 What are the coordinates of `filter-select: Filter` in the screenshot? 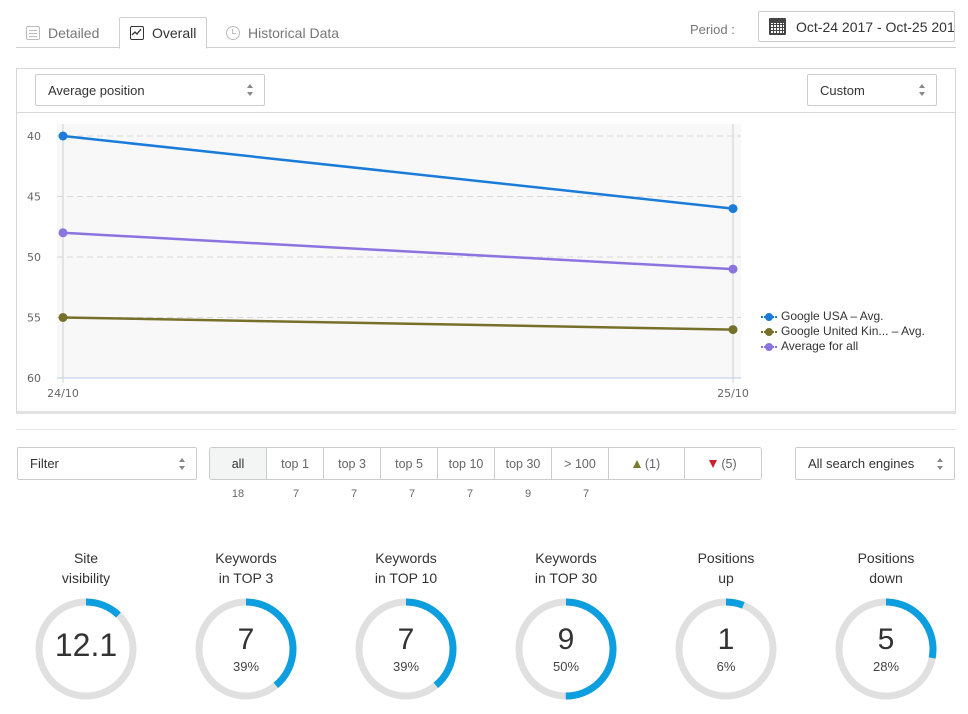 It's located at (107, 463).